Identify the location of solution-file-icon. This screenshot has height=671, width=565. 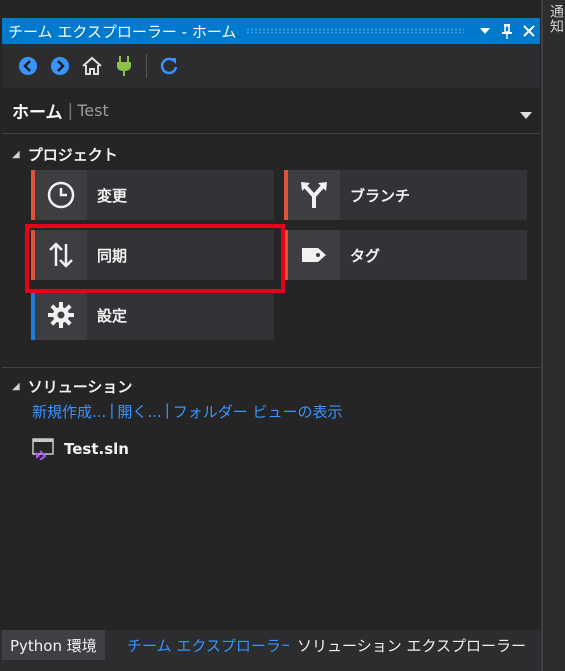
(43, 449).